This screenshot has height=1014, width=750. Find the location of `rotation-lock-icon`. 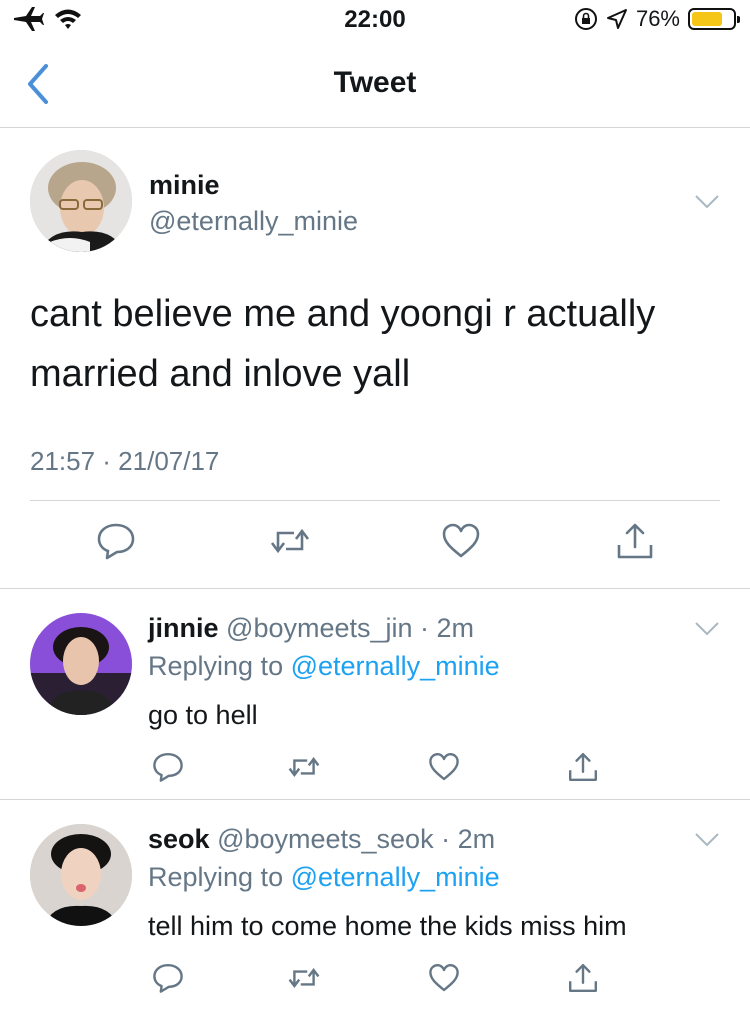

rotation-lock-icon is located at coordinates (586, 19).